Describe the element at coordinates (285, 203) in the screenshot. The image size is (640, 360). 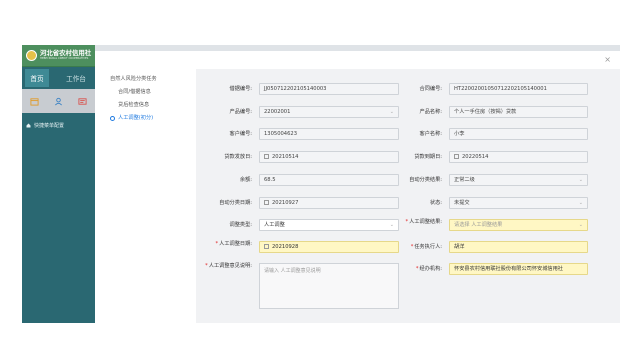
I see `auto-date-value: 20210927` at that location.